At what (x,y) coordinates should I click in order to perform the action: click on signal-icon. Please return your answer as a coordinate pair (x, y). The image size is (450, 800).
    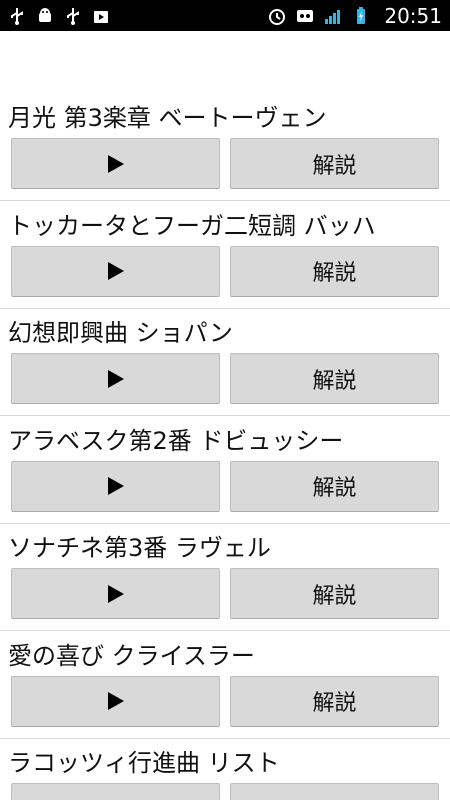
    Looking at the image, I should click on (333, 16).